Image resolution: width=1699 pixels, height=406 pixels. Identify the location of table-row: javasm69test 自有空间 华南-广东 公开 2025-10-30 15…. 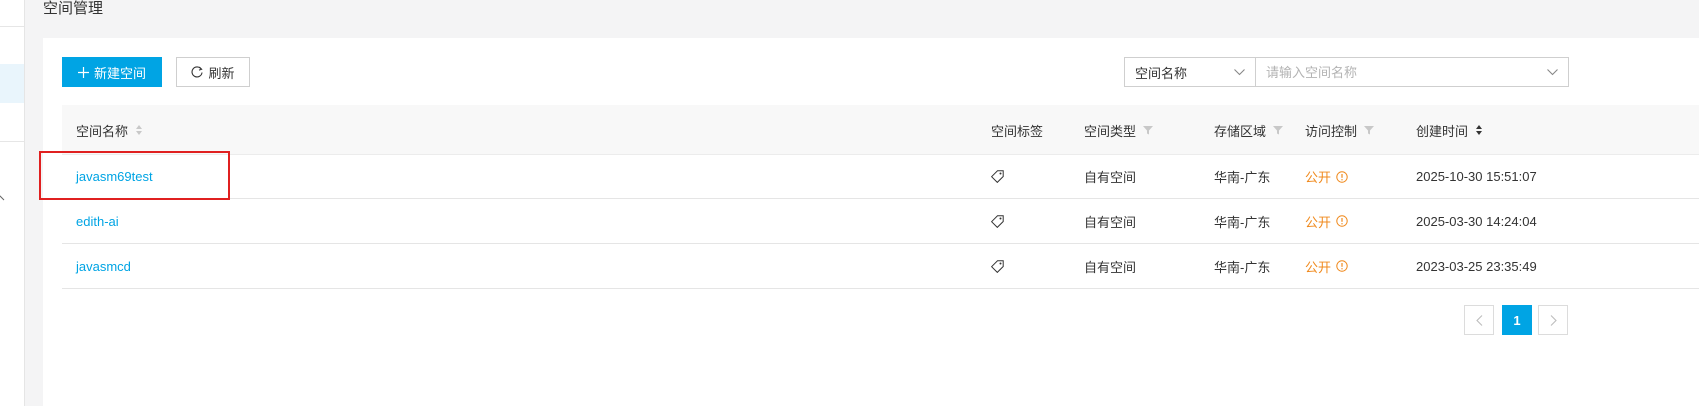
(880, 177).